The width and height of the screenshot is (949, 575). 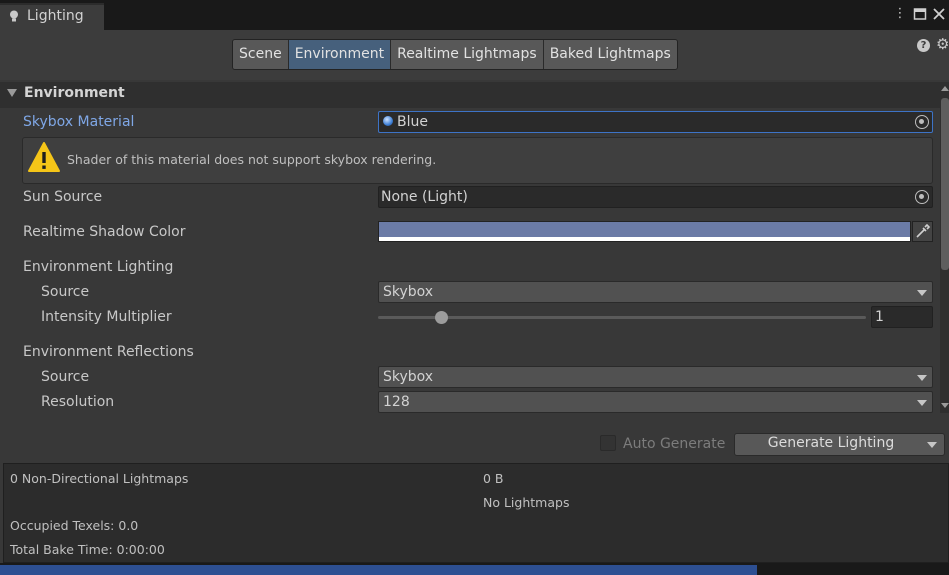 What do you see at coordinates (879, 317) in the screenshot?
I see `intensity-multiplier-value: 1` at bounding box center [879, 317].